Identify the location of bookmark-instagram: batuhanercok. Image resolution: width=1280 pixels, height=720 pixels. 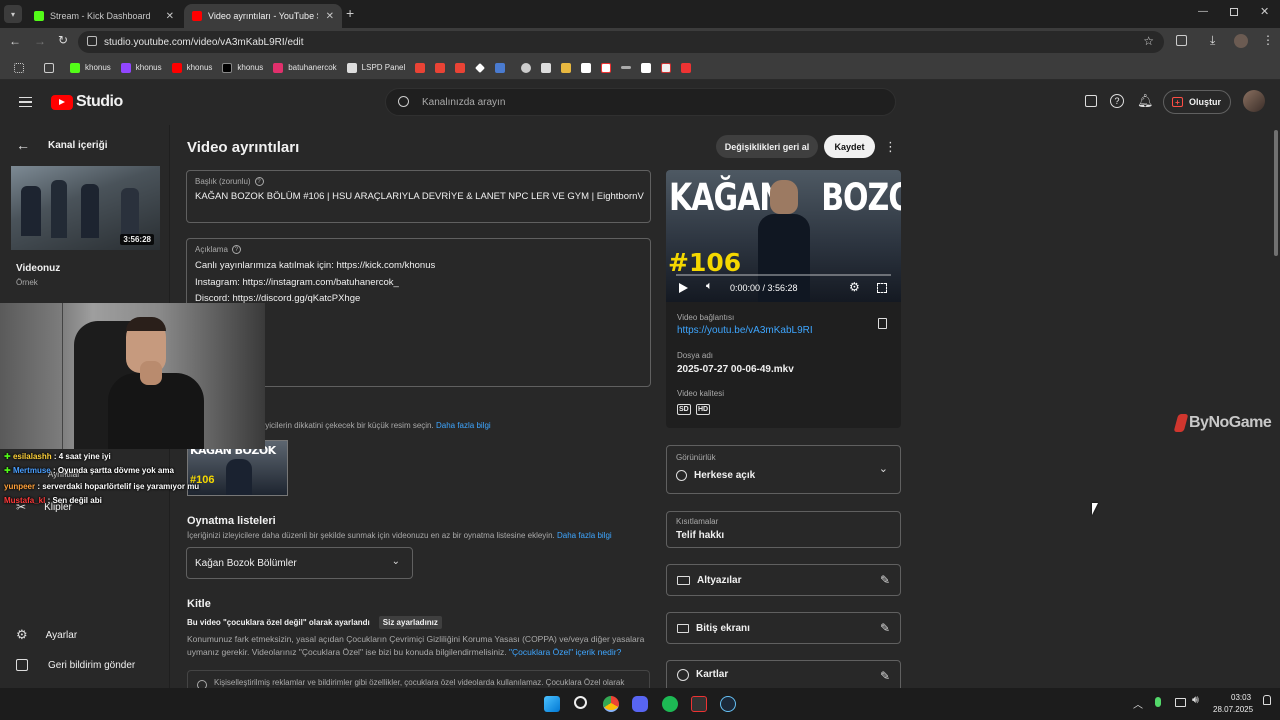
(304, 68).